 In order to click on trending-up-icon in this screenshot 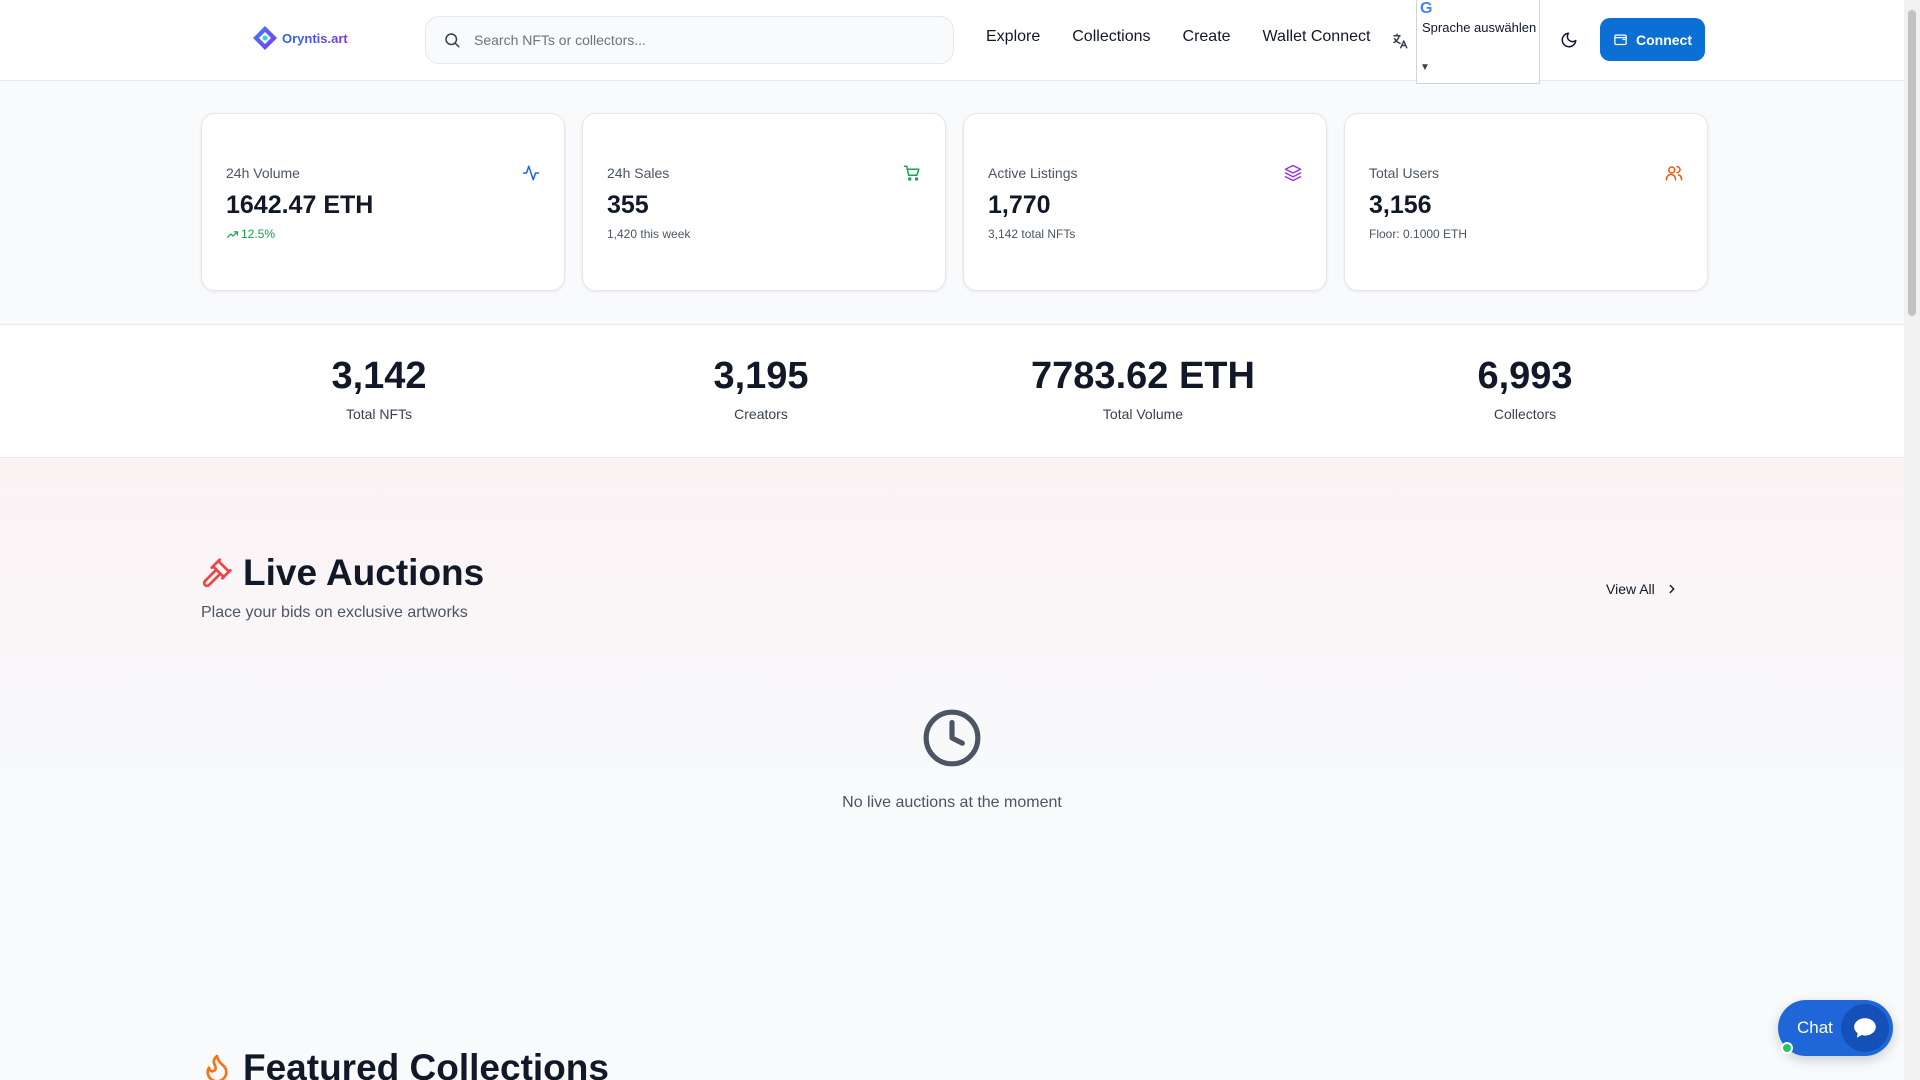, I will do `click(232, 234)`.